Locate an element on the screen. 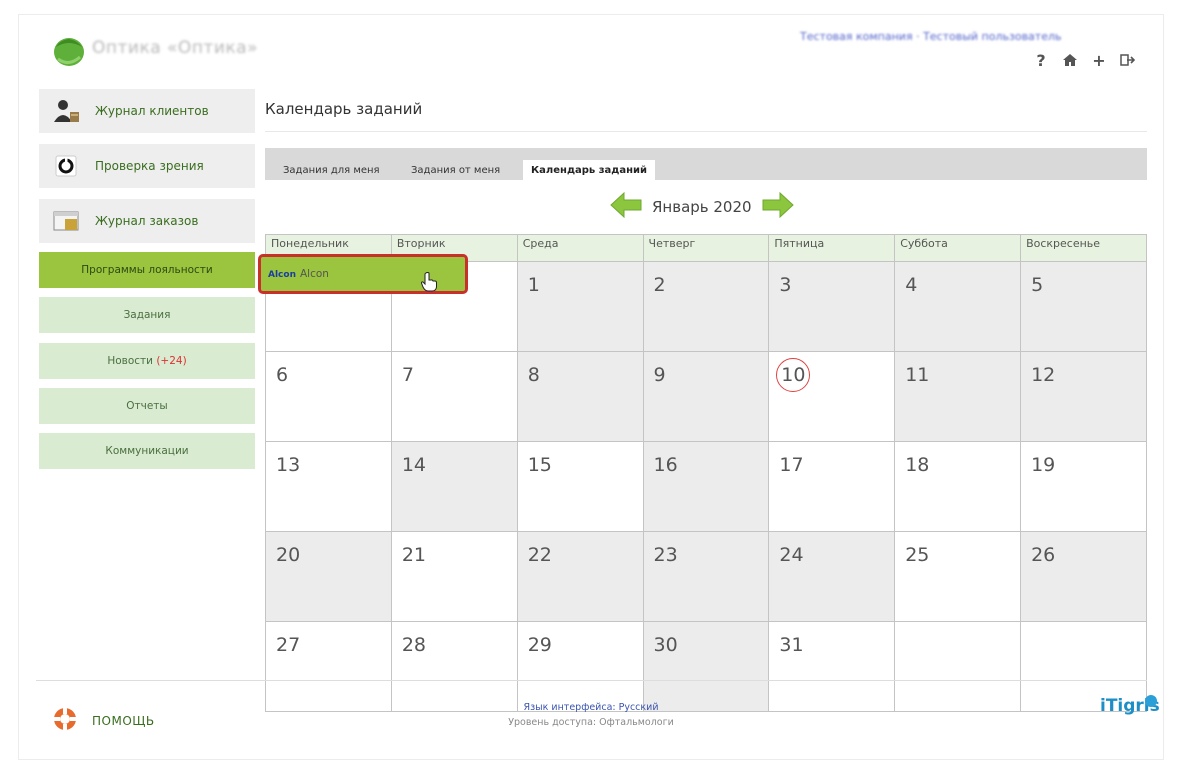  calendar-day-cell: 27 is located at coordinates (328, 666).